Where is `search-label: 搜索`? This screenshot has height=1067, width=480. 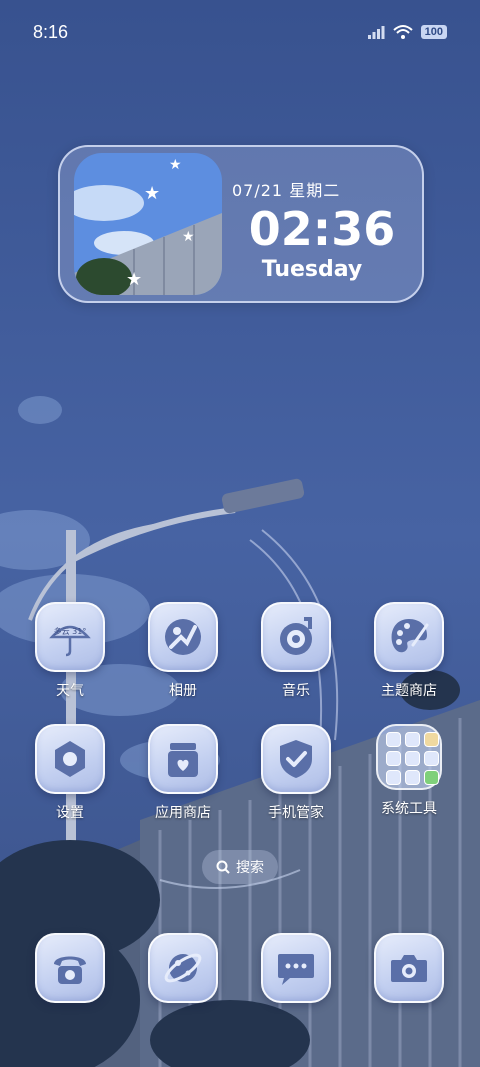
search-label: 搜索 is located at coordinates (250, 868).